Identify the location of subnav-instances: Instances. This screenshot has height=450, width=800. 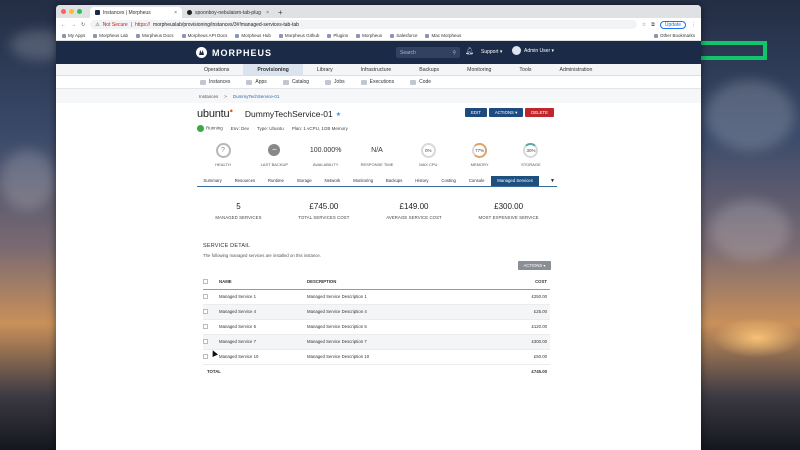
(215, 82).